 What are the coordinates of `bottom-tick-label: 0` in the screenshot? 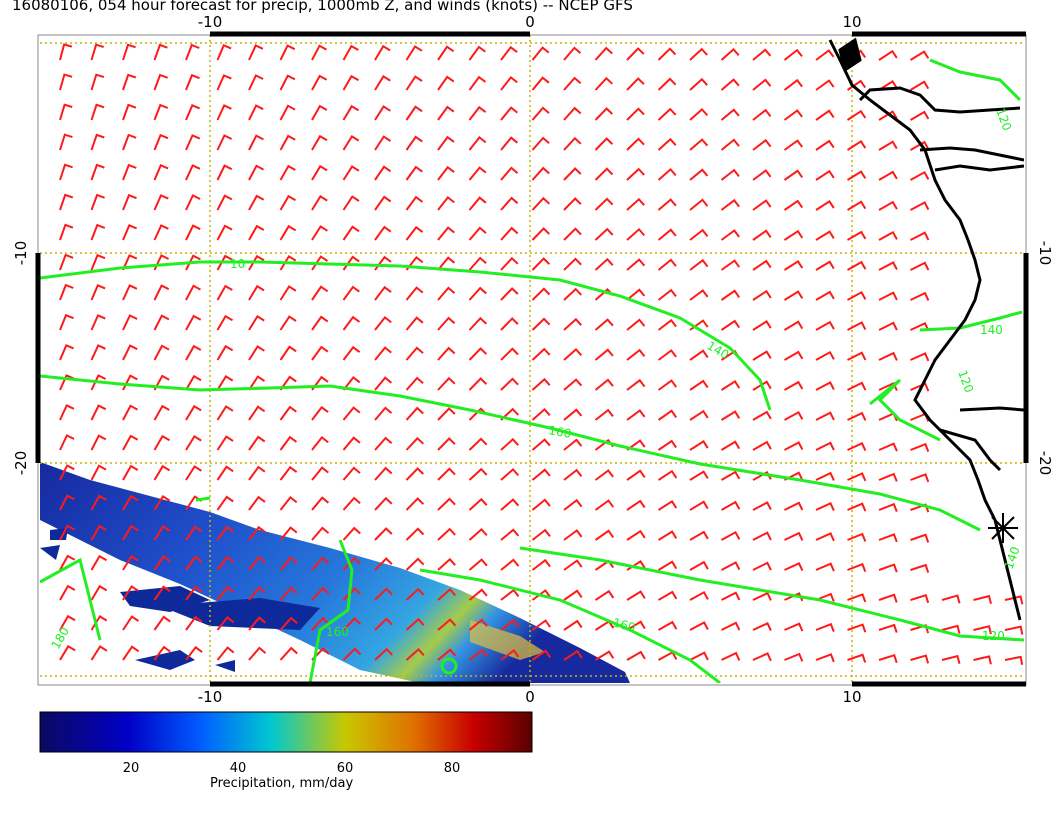 It's located at (530, 697).